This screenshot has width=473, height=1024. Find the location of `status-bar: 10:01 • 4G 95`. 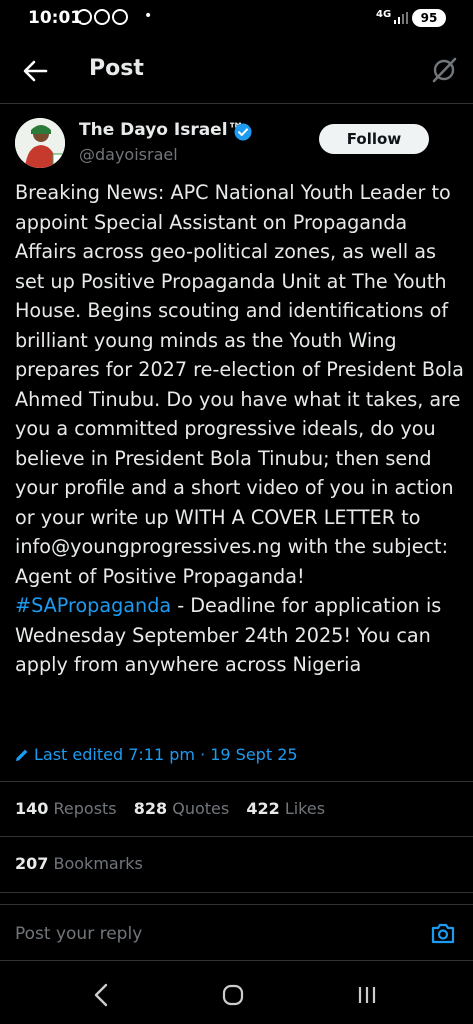

status-bar: 10:01 • 4G 95 is located at coordinates (236, 20).